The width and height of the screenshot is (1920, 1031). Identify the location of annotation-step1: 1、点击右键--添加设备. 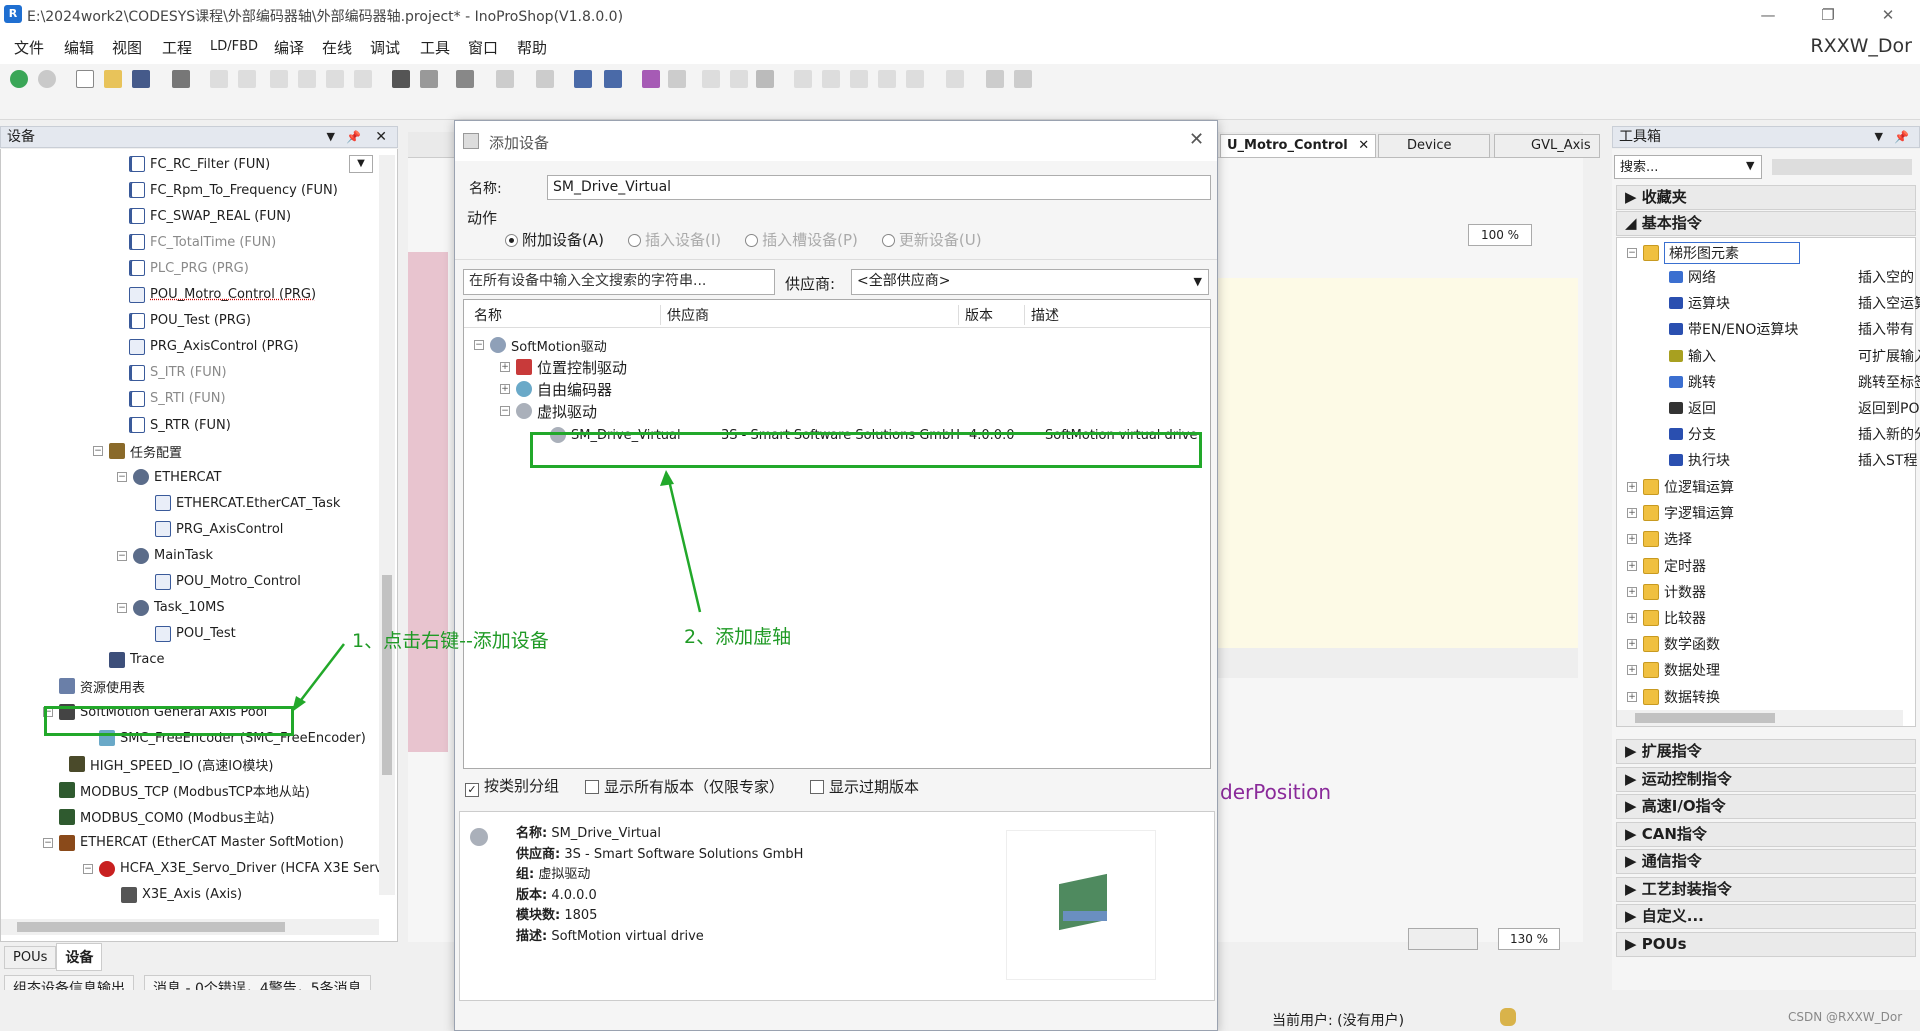
(450, 641).